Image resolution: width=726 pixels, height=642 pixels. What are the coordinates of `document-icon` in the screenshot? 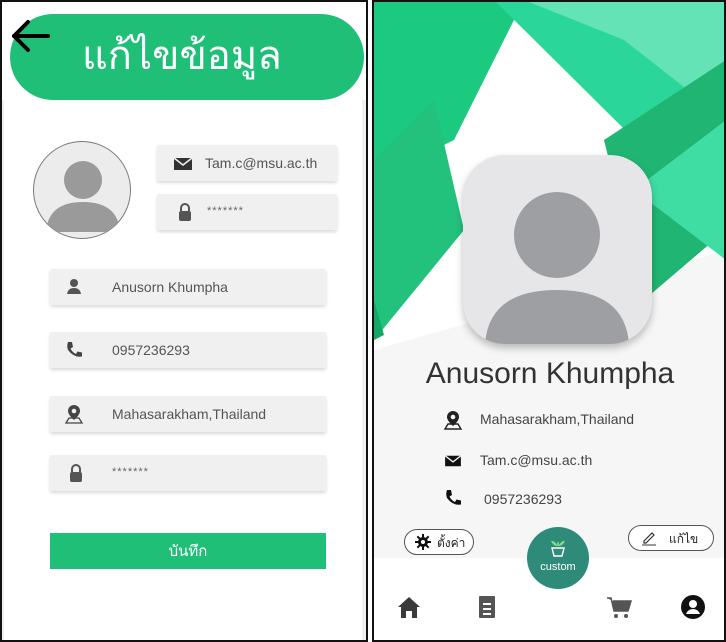 It's located at (487, 607).